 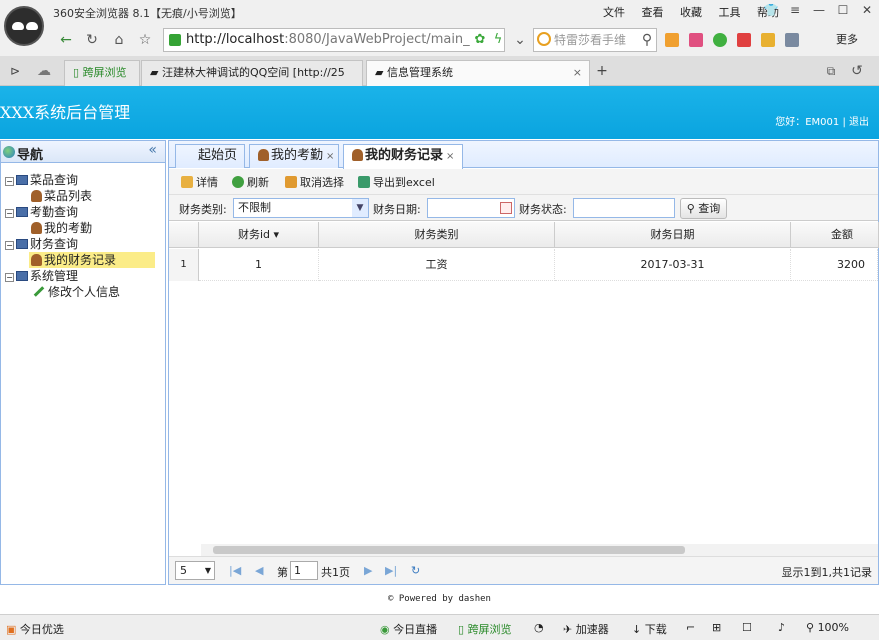 What do you see at coordinates (835, 235) in the screenshot?
I see `header-amount: 金额` at bounding box center [835, 235].